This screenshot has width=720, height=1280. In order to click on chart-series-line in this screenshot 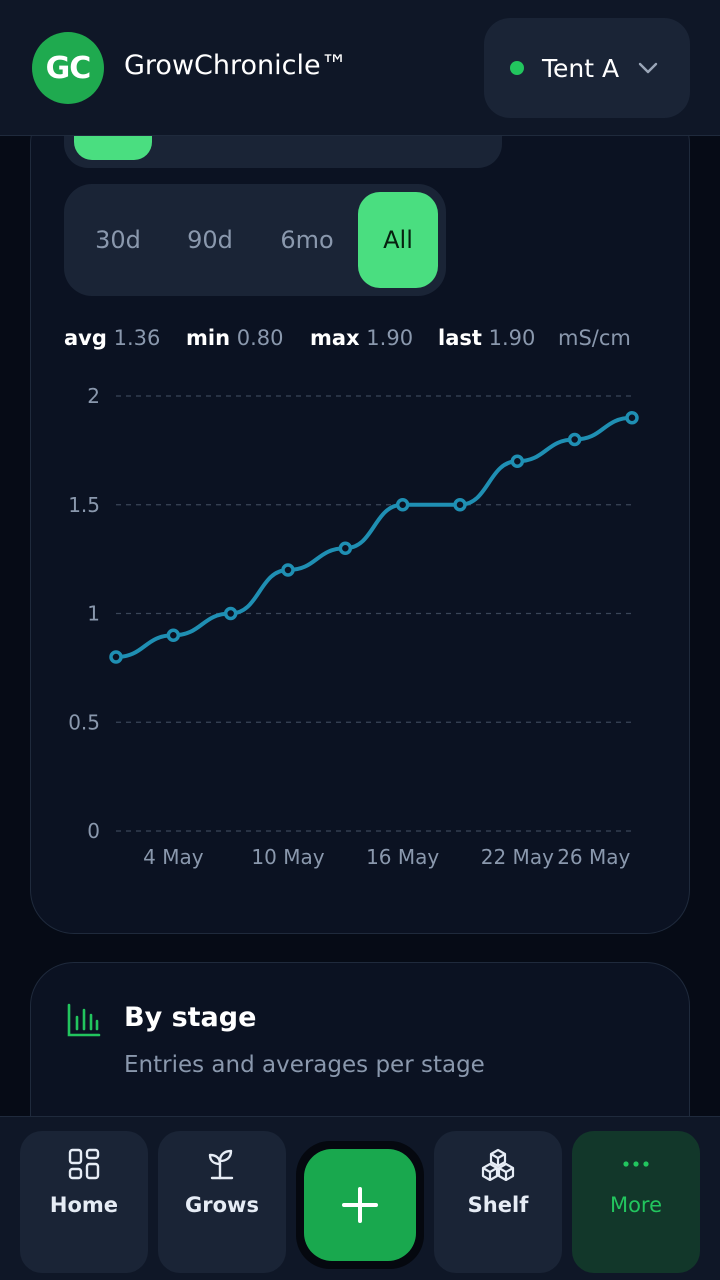, I will do `click(374, 537)`.